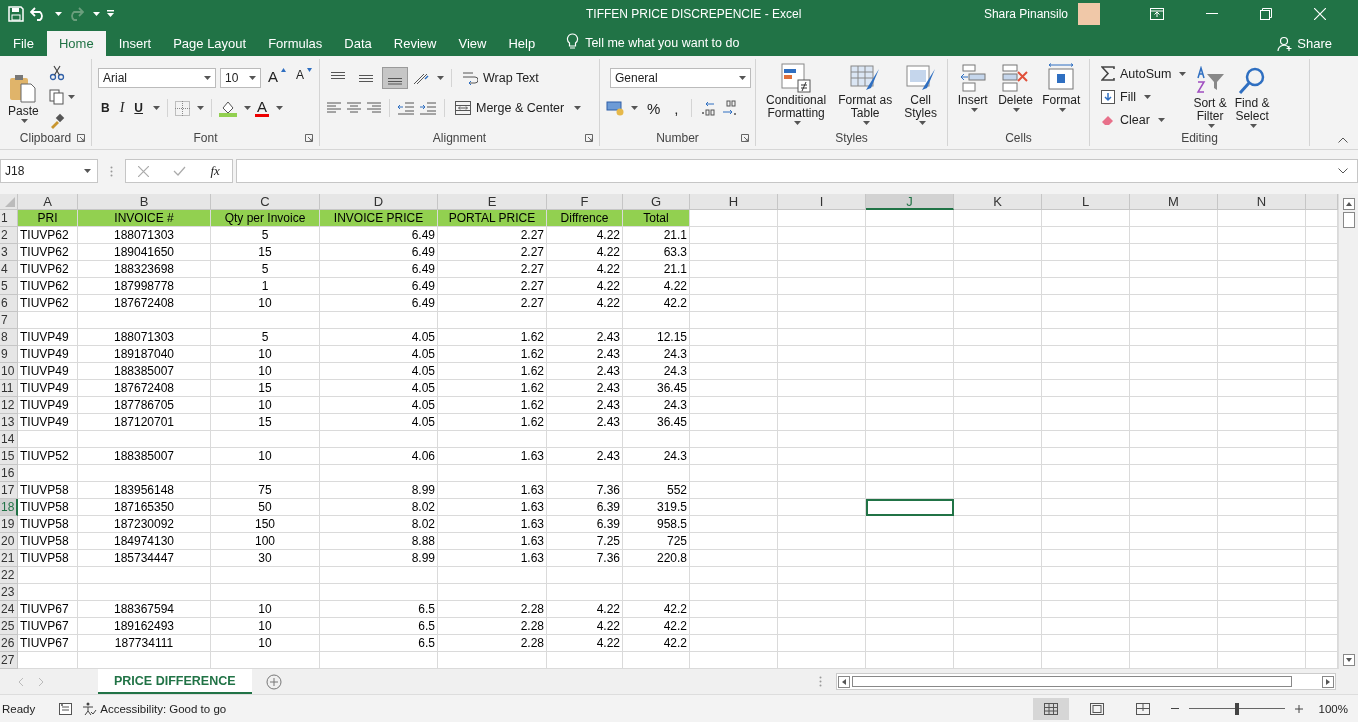  Describe the element at coordinates (9, 423) in the screenshot. I see `row-header: 13` at that location.